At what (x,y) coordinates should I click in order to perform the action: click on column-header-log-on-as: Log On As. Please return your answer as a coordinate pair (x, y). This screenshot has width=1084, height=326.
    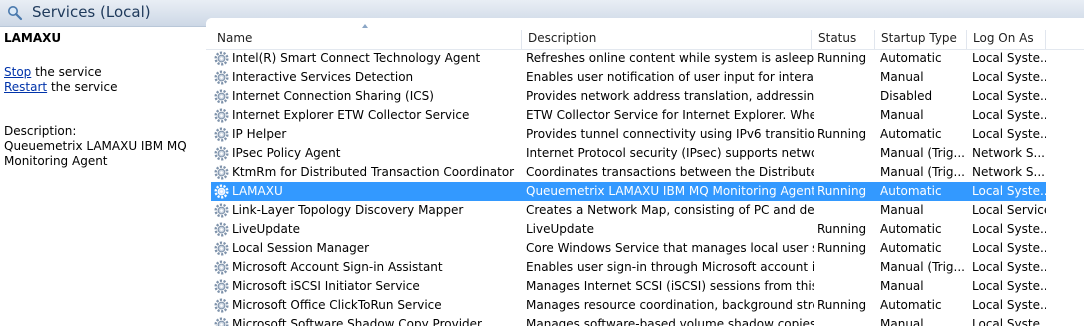
    Looking at the image, I should click on (1006, 39).